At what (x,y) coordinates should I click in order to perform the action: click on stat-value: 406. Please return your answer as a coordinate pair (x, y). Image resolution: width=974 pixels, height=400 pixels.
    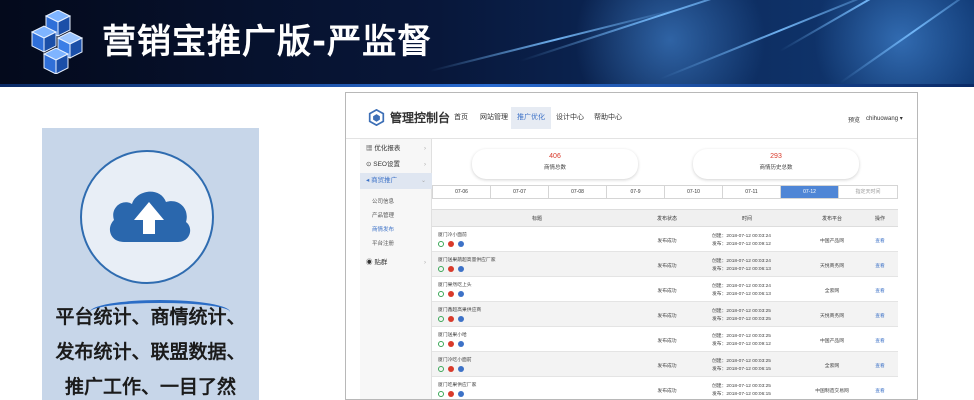
    Looking at the image, I should click on (555, 156).